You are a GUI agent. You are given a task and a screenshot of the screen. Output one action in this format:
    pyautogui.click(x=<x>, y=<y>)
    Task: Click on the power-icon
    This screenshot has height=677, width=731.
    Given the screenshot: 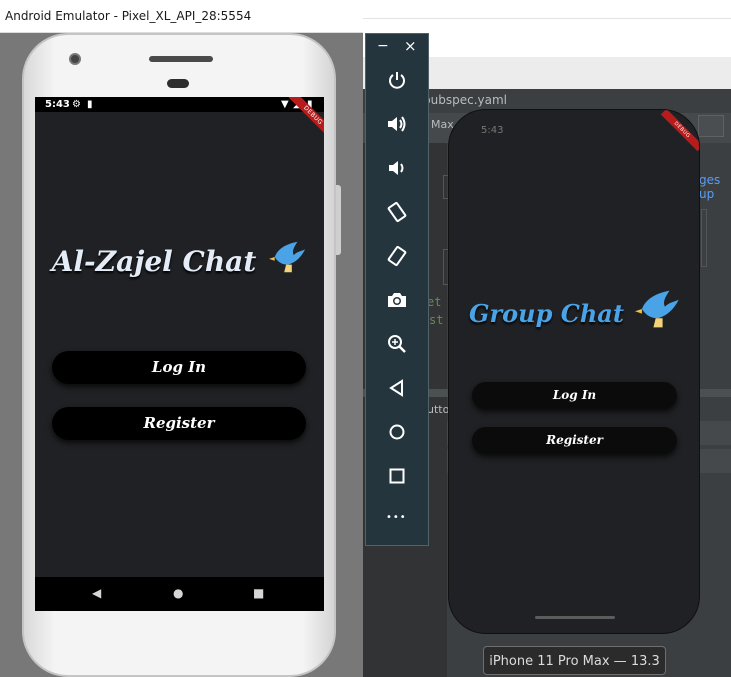 What is the action you would take?
    pyautogui.click(x=397, y=80)
    